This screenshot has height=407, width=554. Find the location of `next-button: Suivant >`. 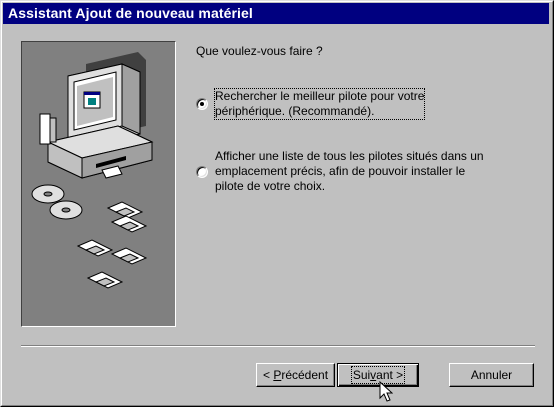

next-button: Suivant > is located at coordinates (378, 375).